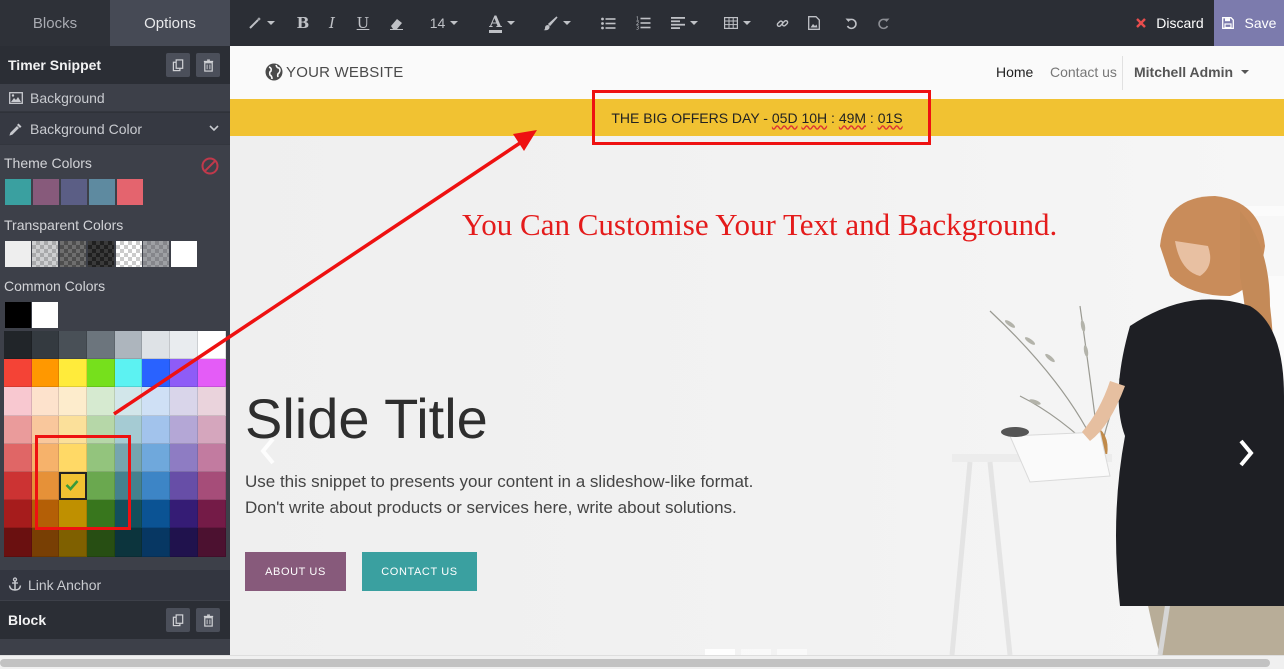 This screenshot has width=1284, height=669. I want to click on magic-format-button, so click(261, 23).